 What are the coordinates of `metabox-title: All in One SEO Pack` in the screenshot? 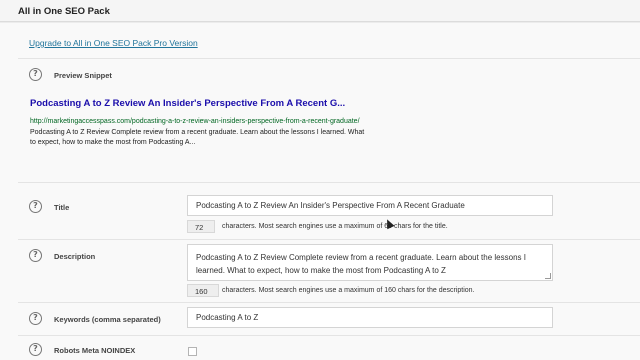 It's located at (64, 11).